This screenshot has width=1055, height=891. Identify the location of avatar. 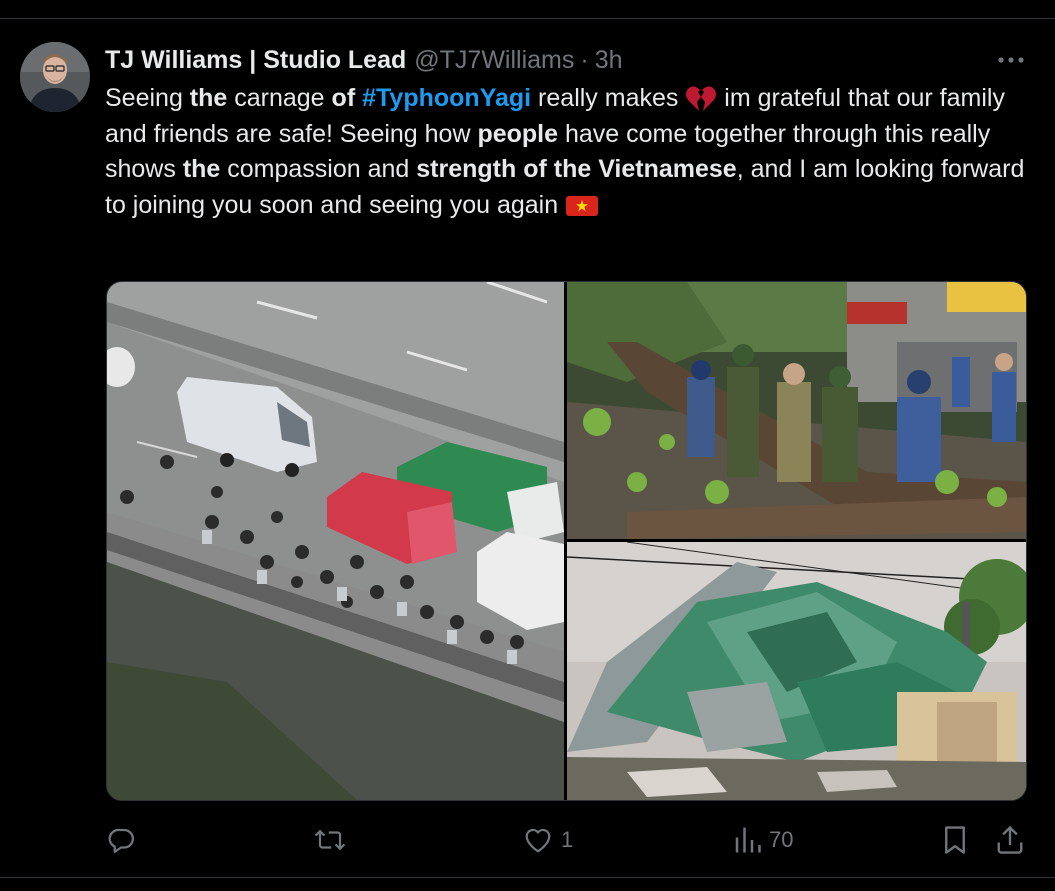
(55, 77).